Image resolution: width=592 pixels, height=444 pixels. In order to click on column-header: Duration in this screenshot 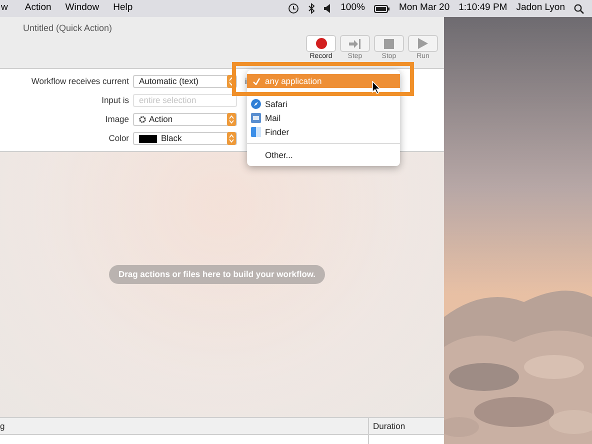, I will do `click(389, 426)`.